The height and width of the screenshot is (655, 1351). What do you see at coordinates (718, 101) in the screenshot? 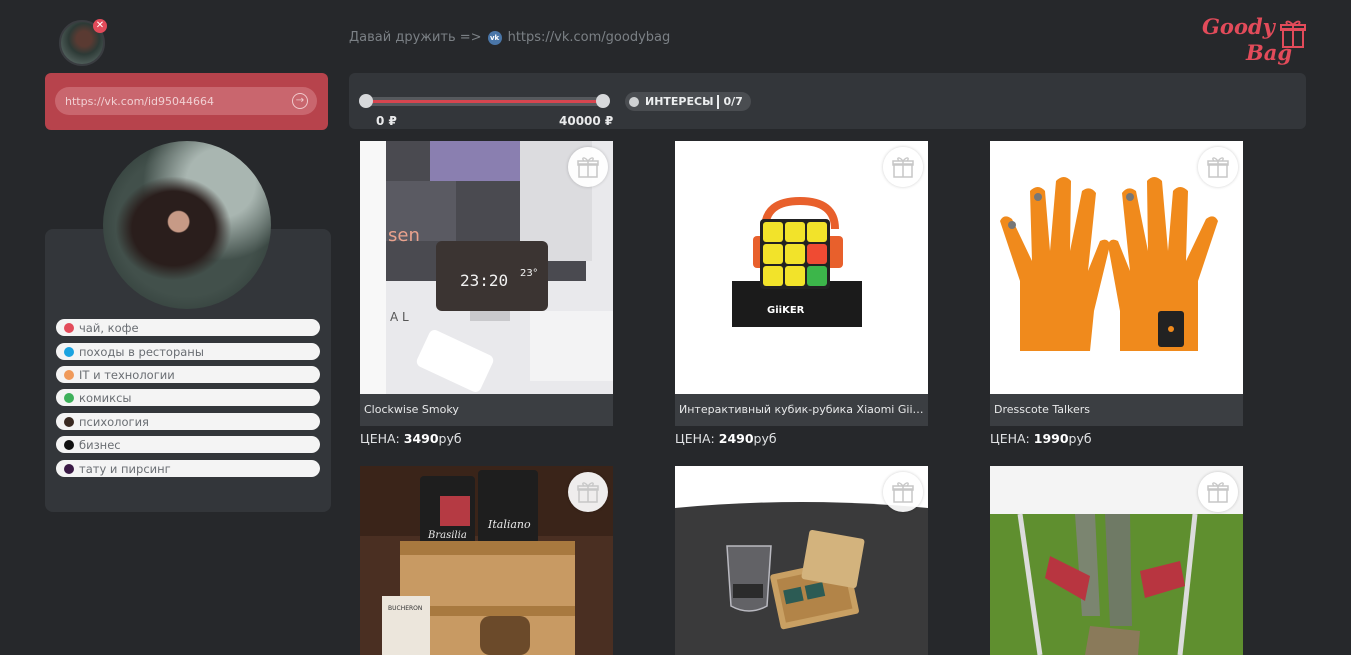
I see `divider` at bounding box center [718, 101].